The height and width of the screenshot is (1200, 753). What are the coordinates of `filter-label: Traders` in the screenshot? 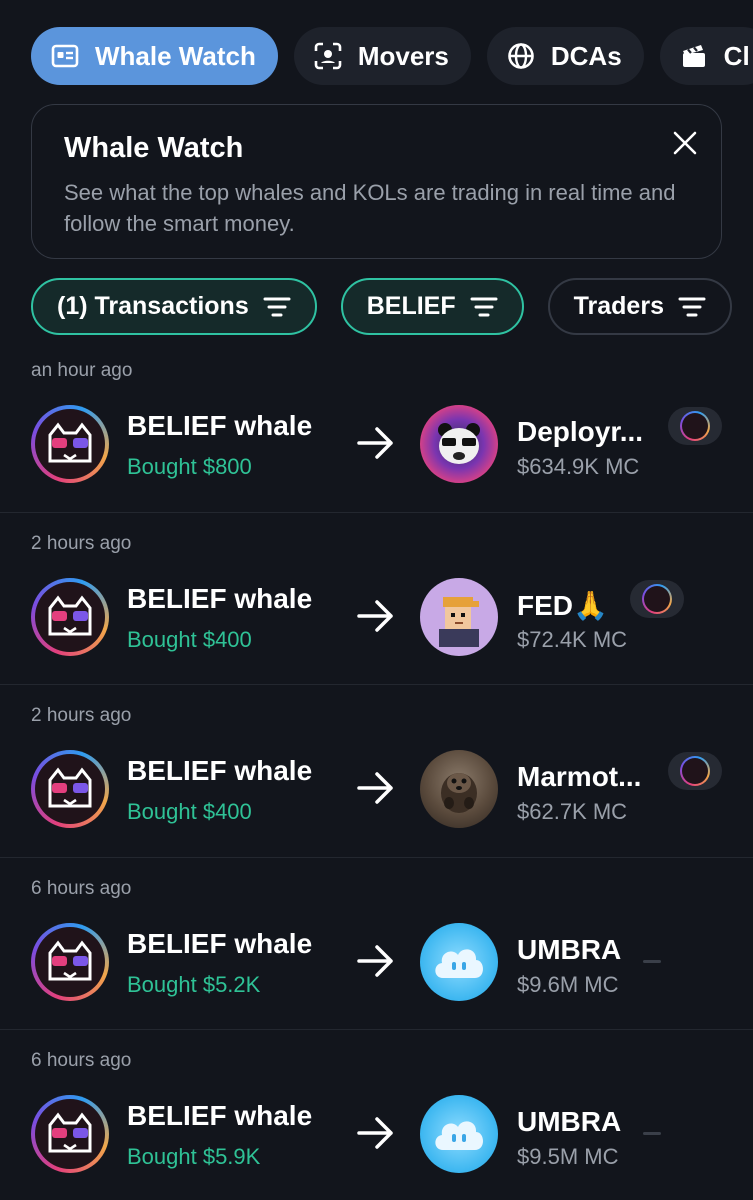 It's located at (618, 306).